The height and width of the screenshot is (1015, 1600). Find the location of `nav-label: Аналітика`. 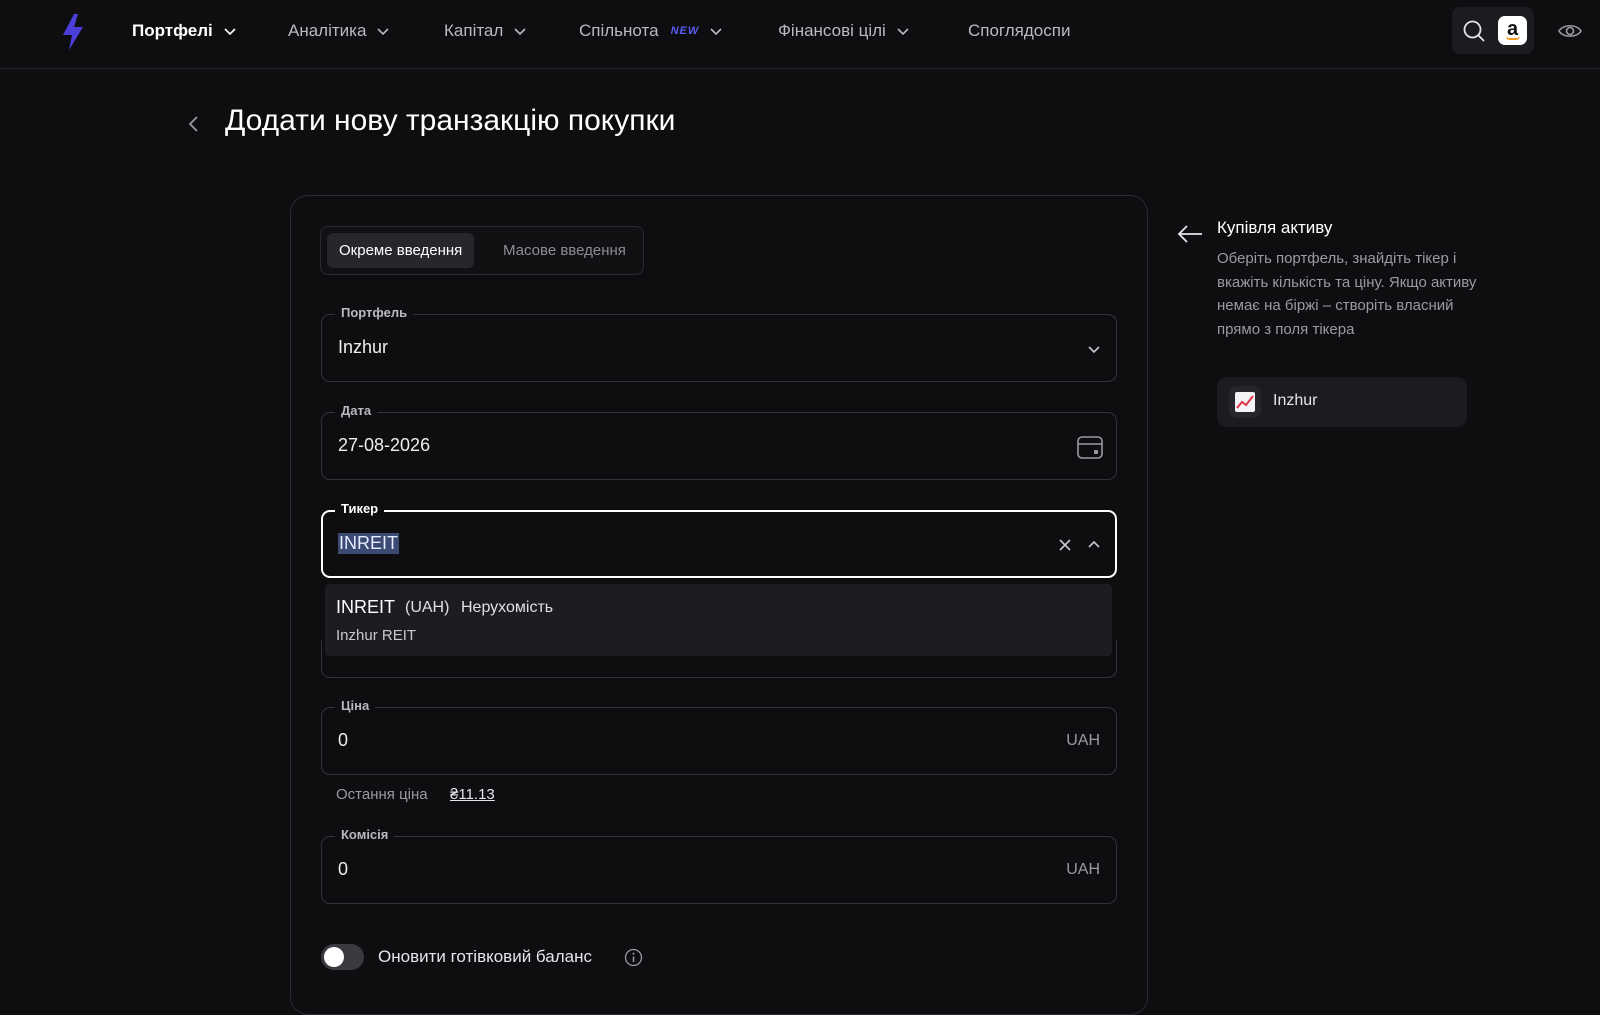

nav-label: Аналітика is located at coordinates (327, 30).